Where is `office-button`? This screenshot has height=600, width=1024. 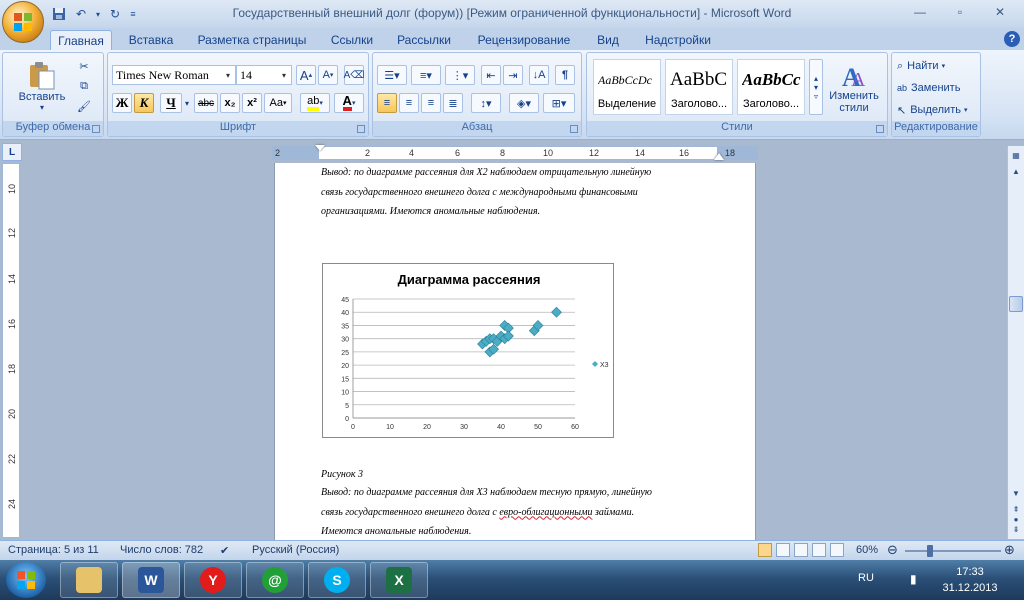 office-button is located at coordinates (23, 22).